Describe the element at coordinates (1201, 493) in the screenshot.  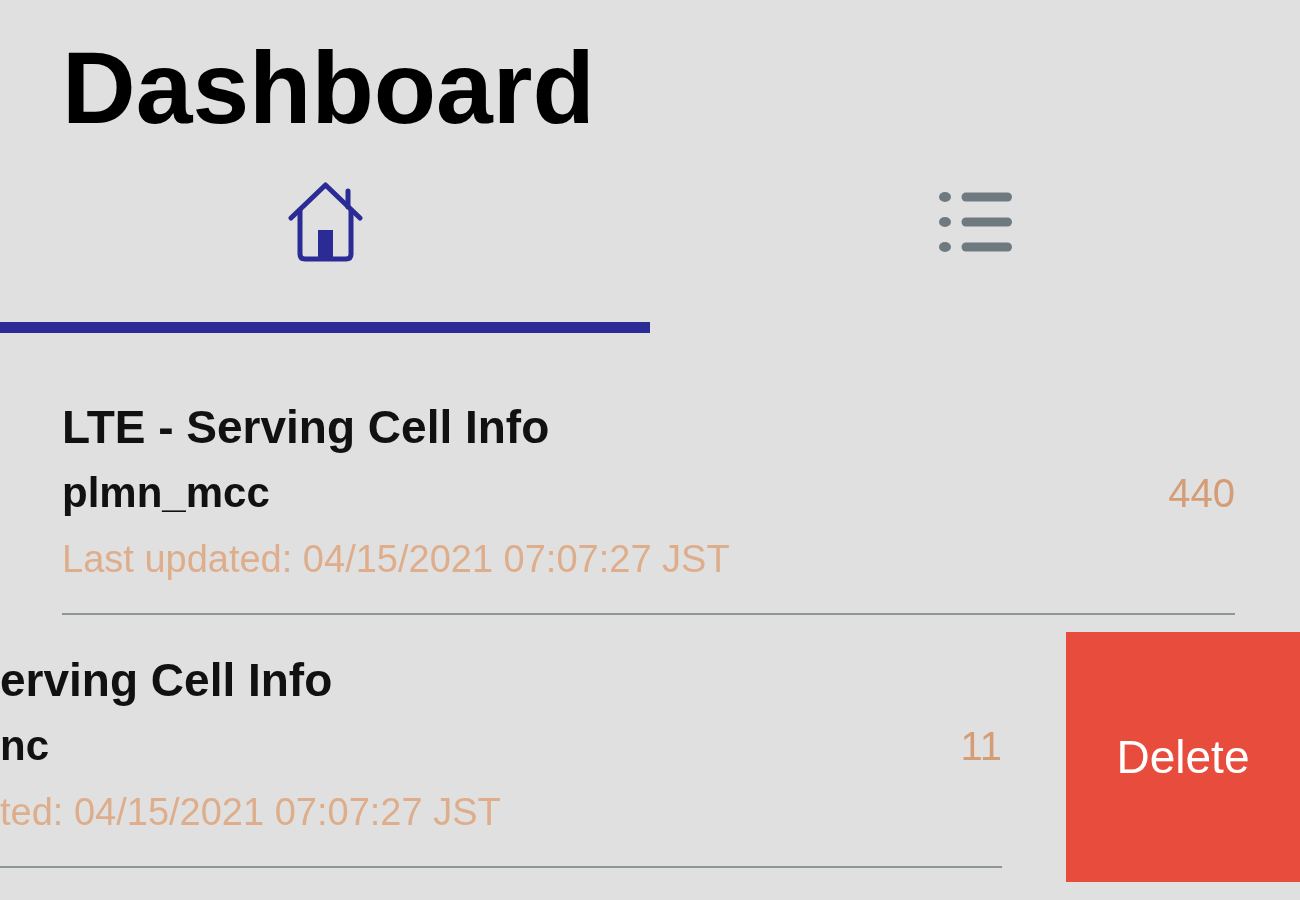
I see `field-value: 440` at that location.